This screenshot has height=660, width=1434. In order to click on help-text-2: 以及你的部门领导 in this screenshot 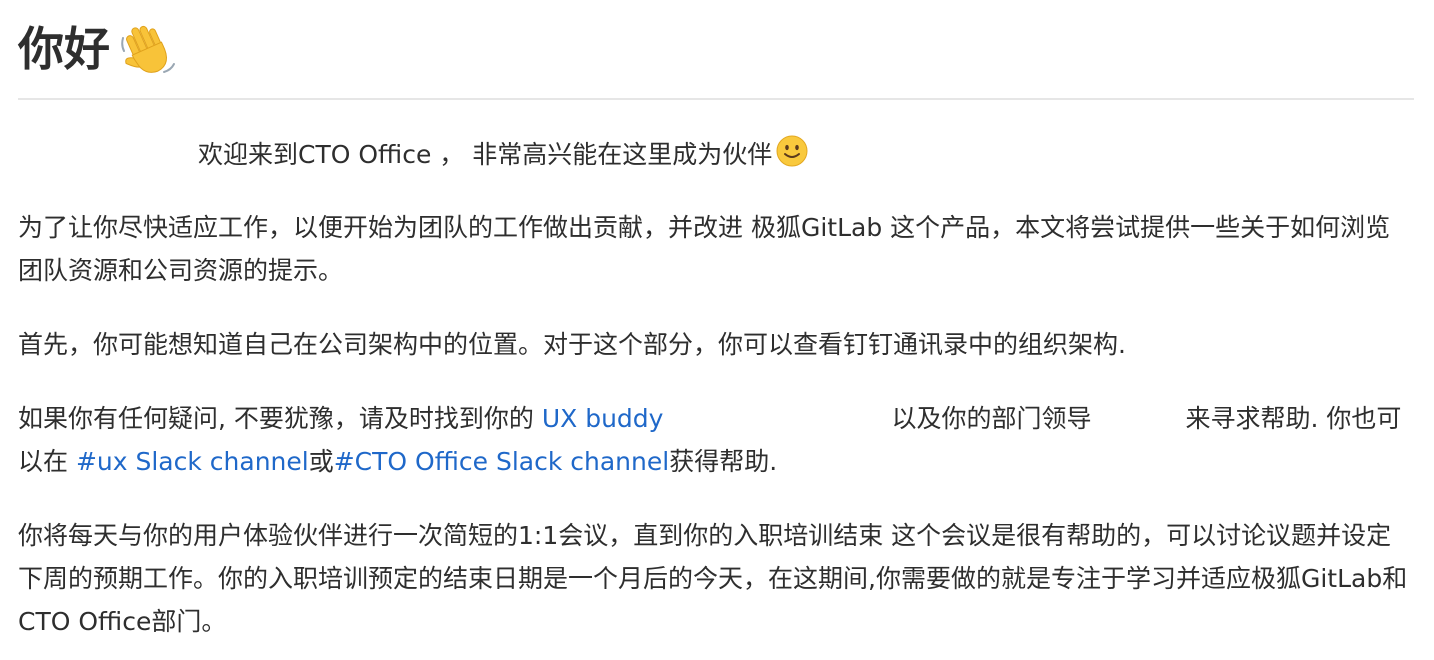, I will do `click(991, 418)`.